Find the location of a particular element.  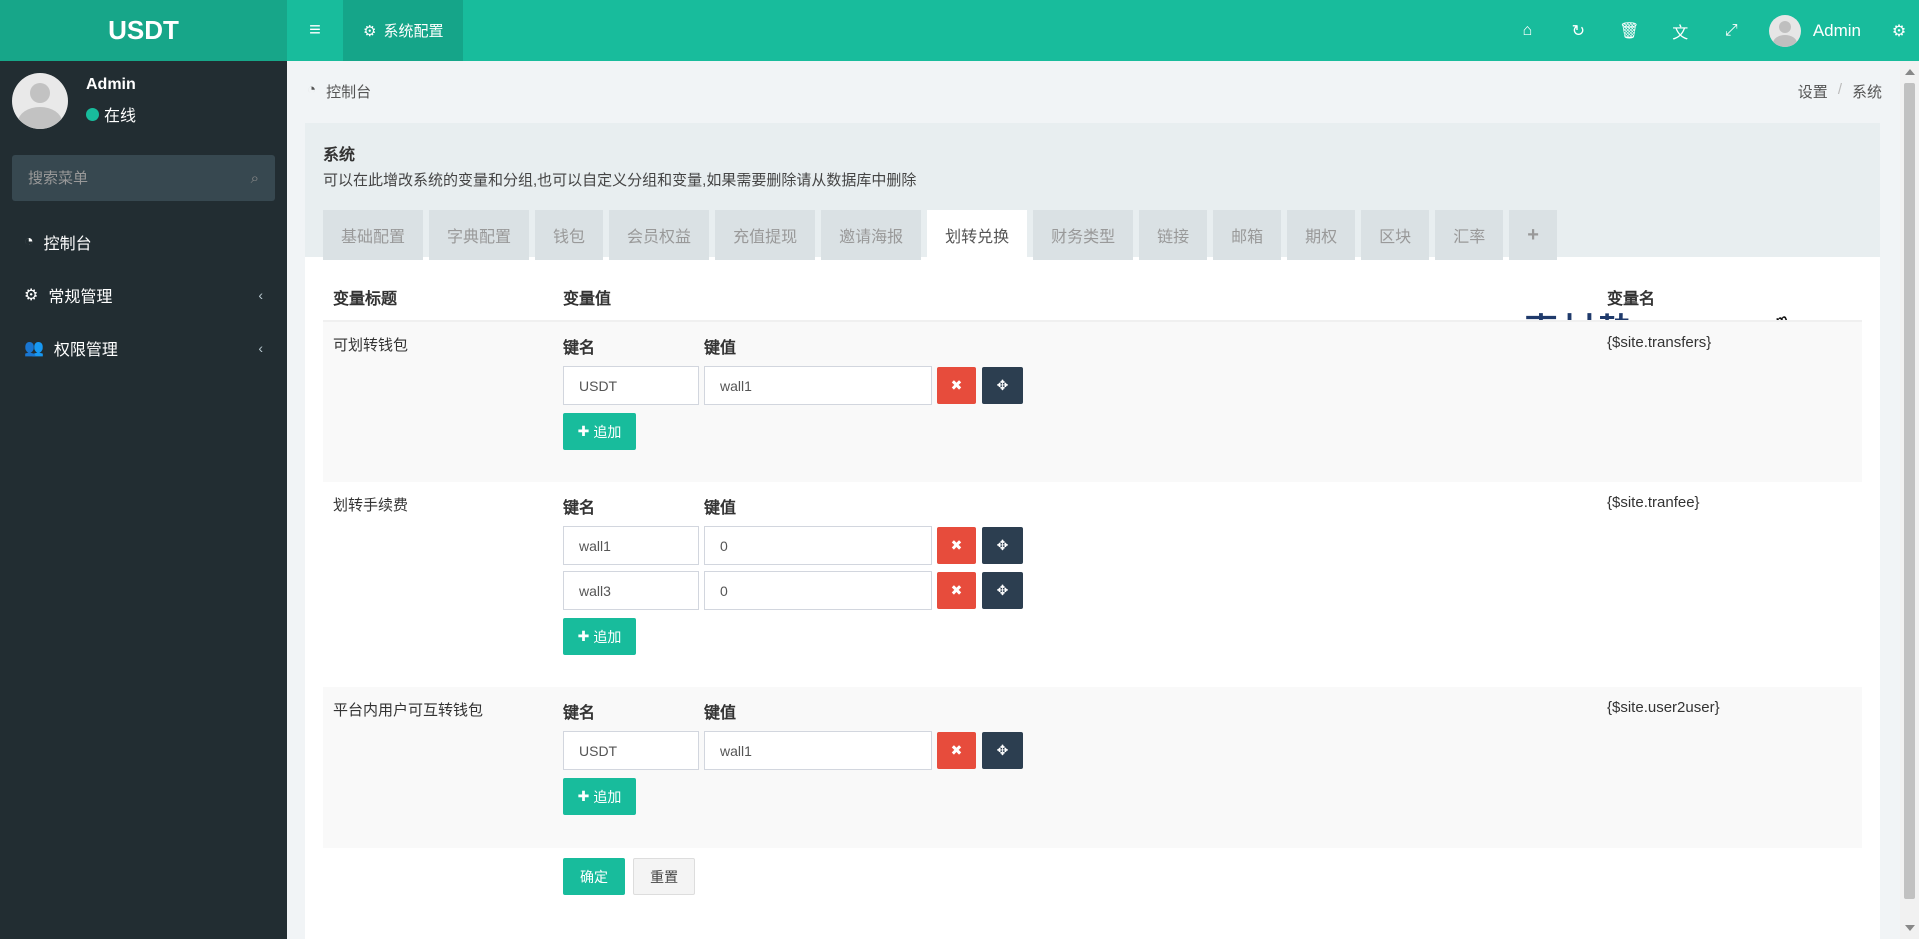

sidebar-item-dashboard: ◔ 控制台 is located at coordinates (143, 241).